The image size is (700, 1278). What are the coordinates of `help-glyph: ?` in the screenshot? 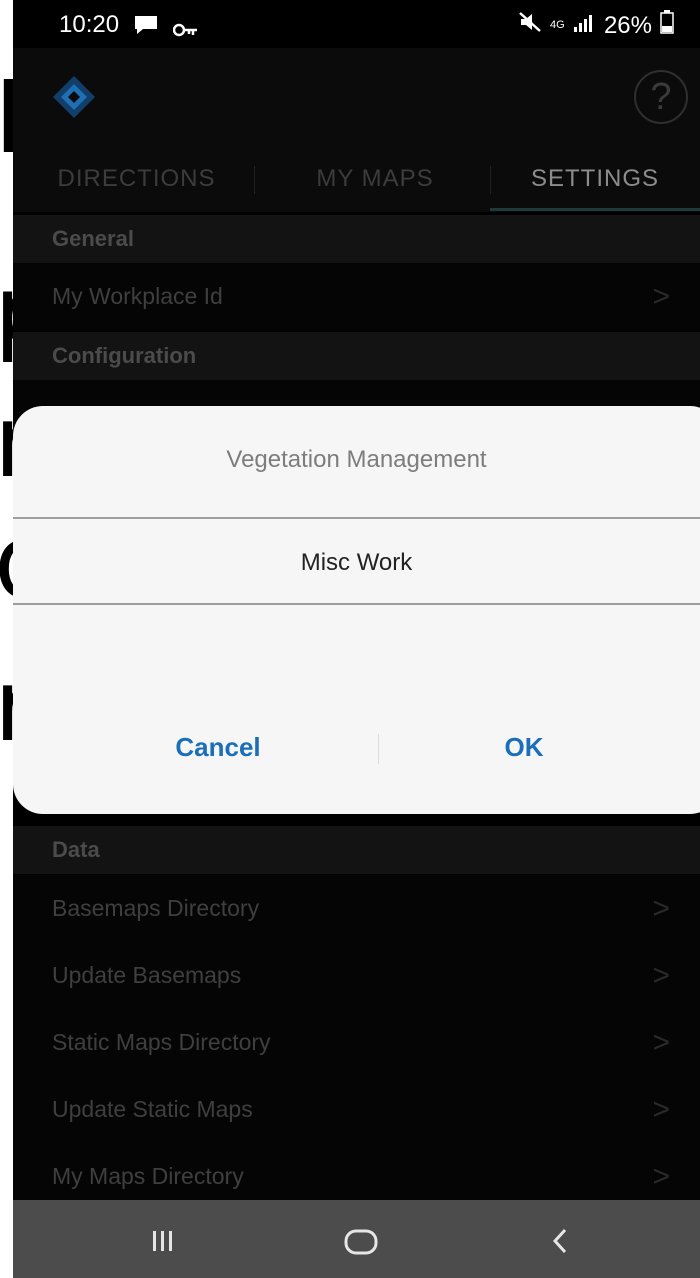 It's located at (661, 97).